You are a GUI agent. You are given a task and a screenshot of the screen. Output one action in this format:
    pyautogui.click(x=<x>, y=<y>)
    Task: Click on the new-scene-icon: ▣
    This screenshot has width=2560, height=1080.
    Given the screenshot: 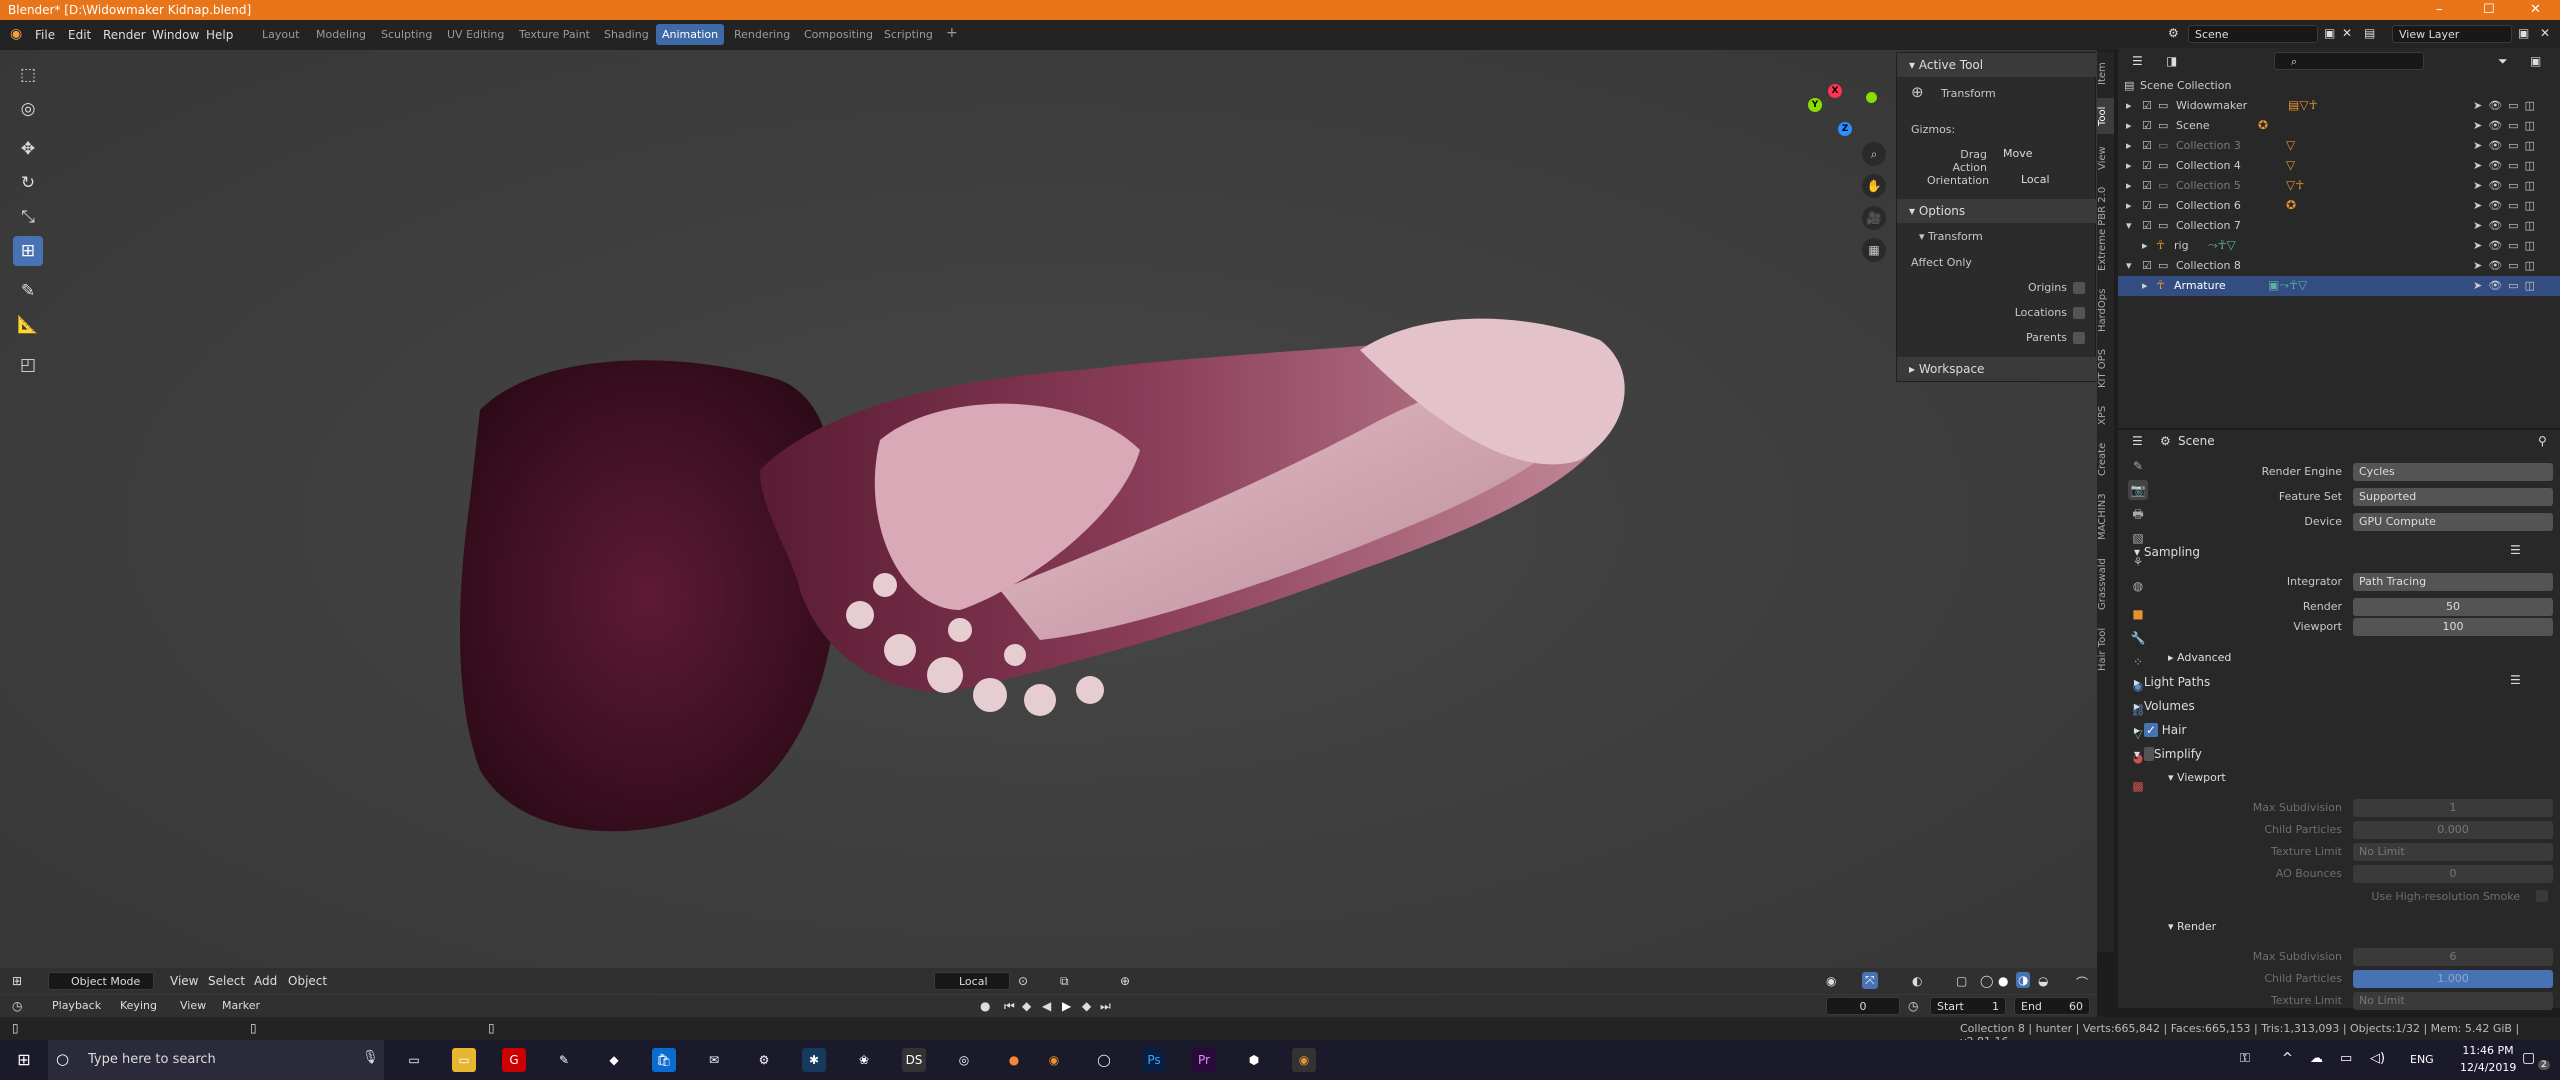 What is the action you would take?
    pyautogui.click(x=2329, y=33)
    